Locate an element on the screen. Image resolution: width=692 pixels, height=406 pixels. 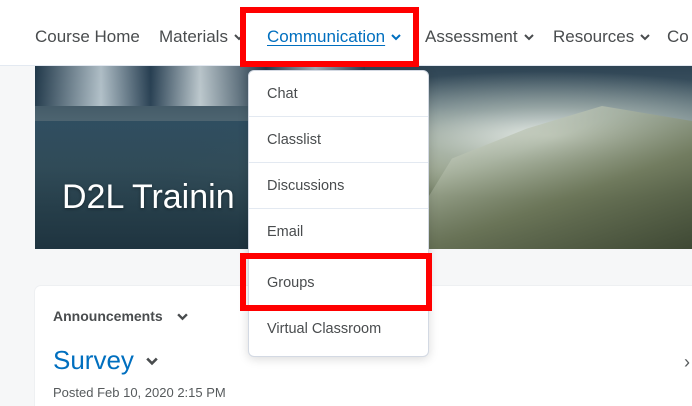
nav-course-home: Course Home is located at coordinates (87, 37).